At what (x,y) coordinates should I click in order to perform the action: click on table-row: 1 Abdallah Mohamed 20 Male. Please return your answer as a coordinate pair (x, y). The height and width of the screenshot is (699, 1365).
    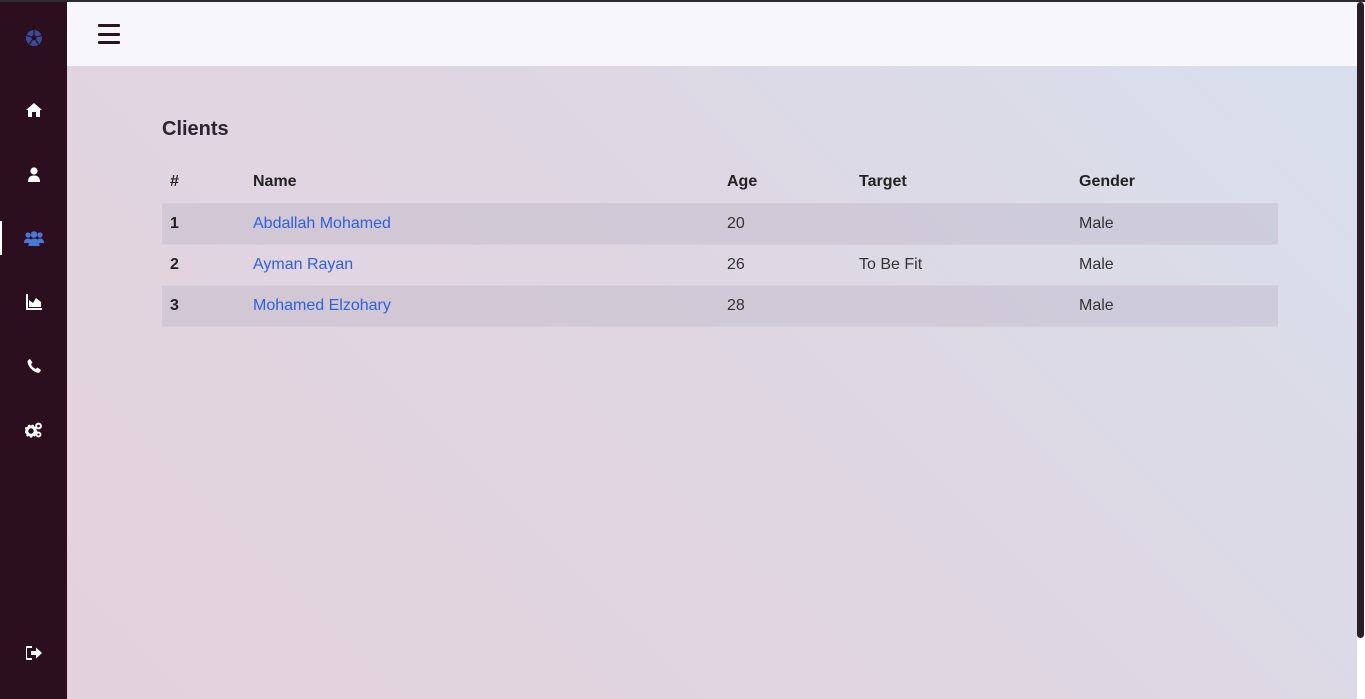
    Looking at the image, I should click on (720, 224).